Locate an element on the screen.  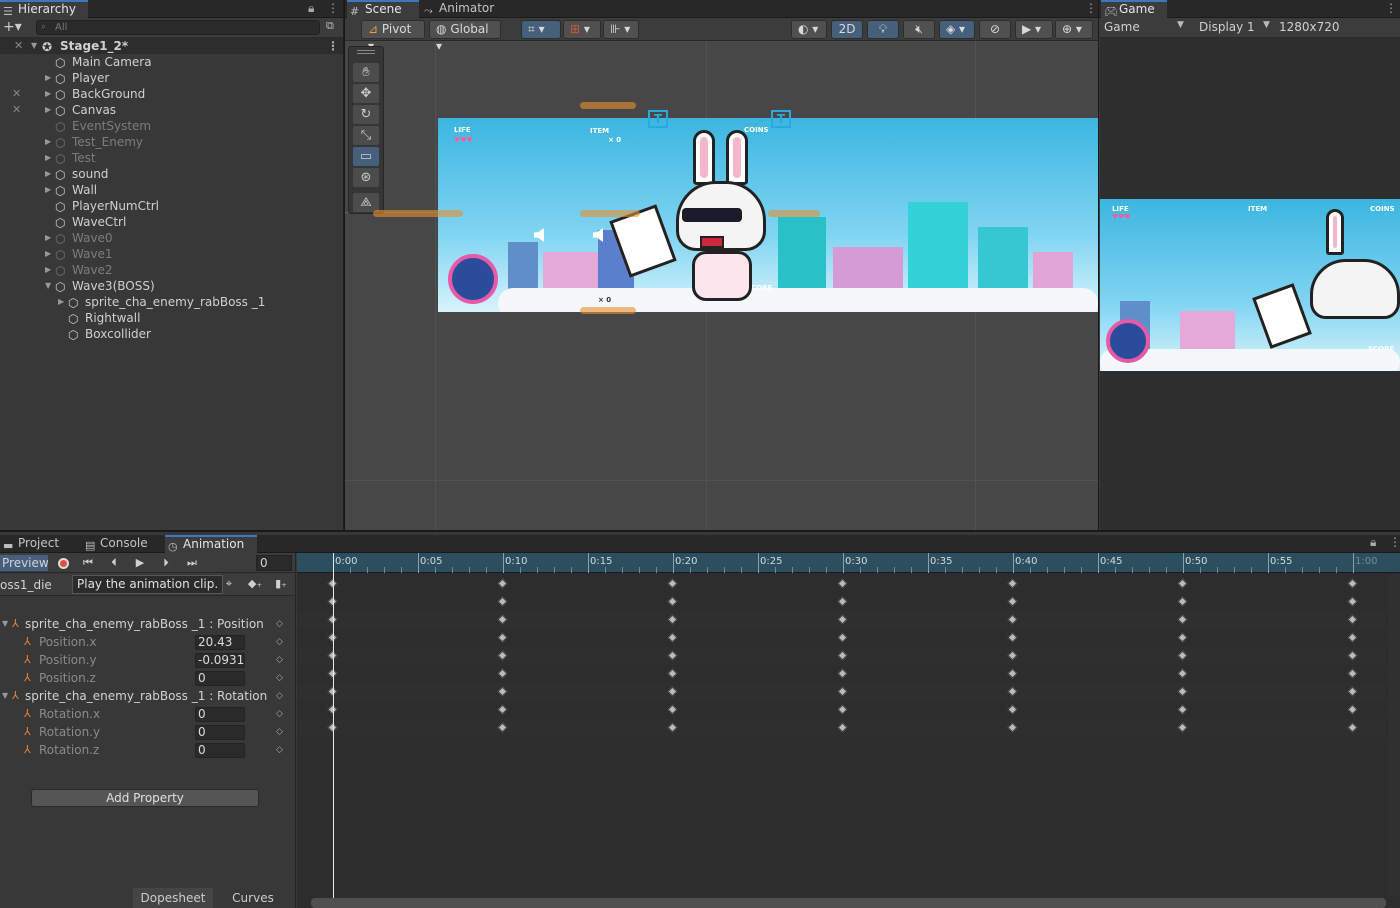
game-view-dropdown: Game is located at coordinates (1122, 27).